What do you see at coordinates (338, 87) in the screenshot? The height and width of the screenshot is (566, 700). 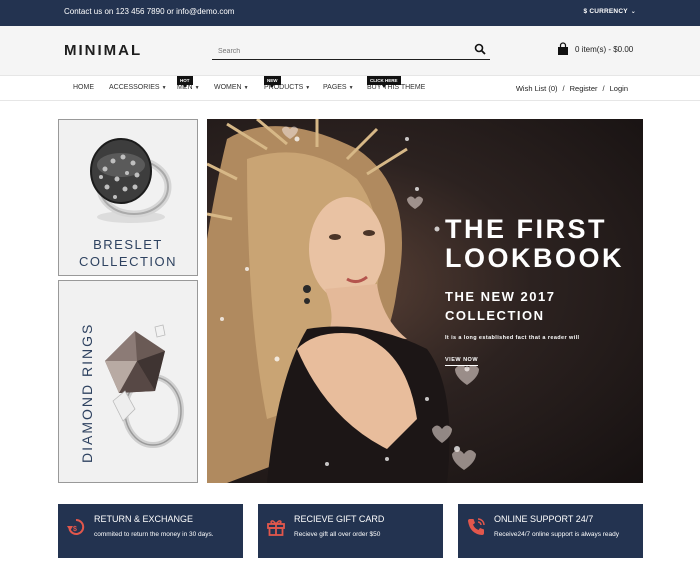 I see `nav-item-pages: PAGES ▼` at bounding box center [338, 87].